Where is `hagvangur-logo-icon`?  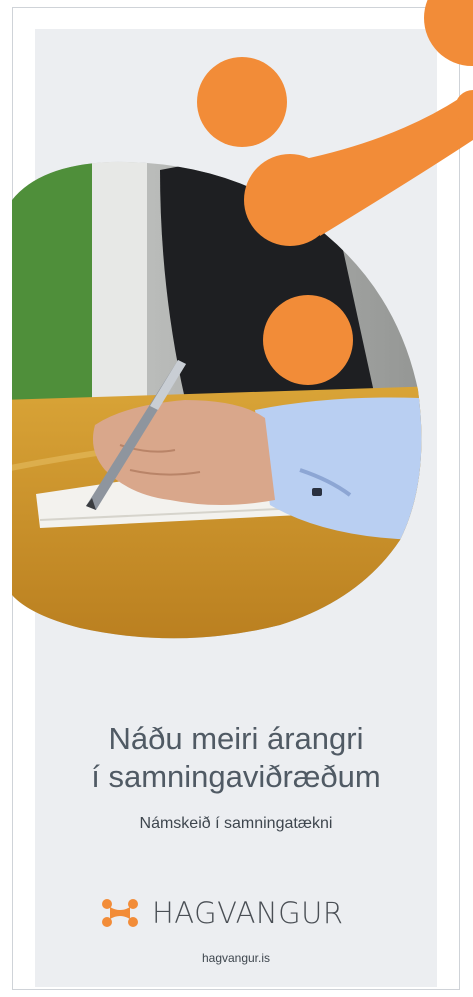 hagvangur-logo-icon is located at coordinates (120, 913).